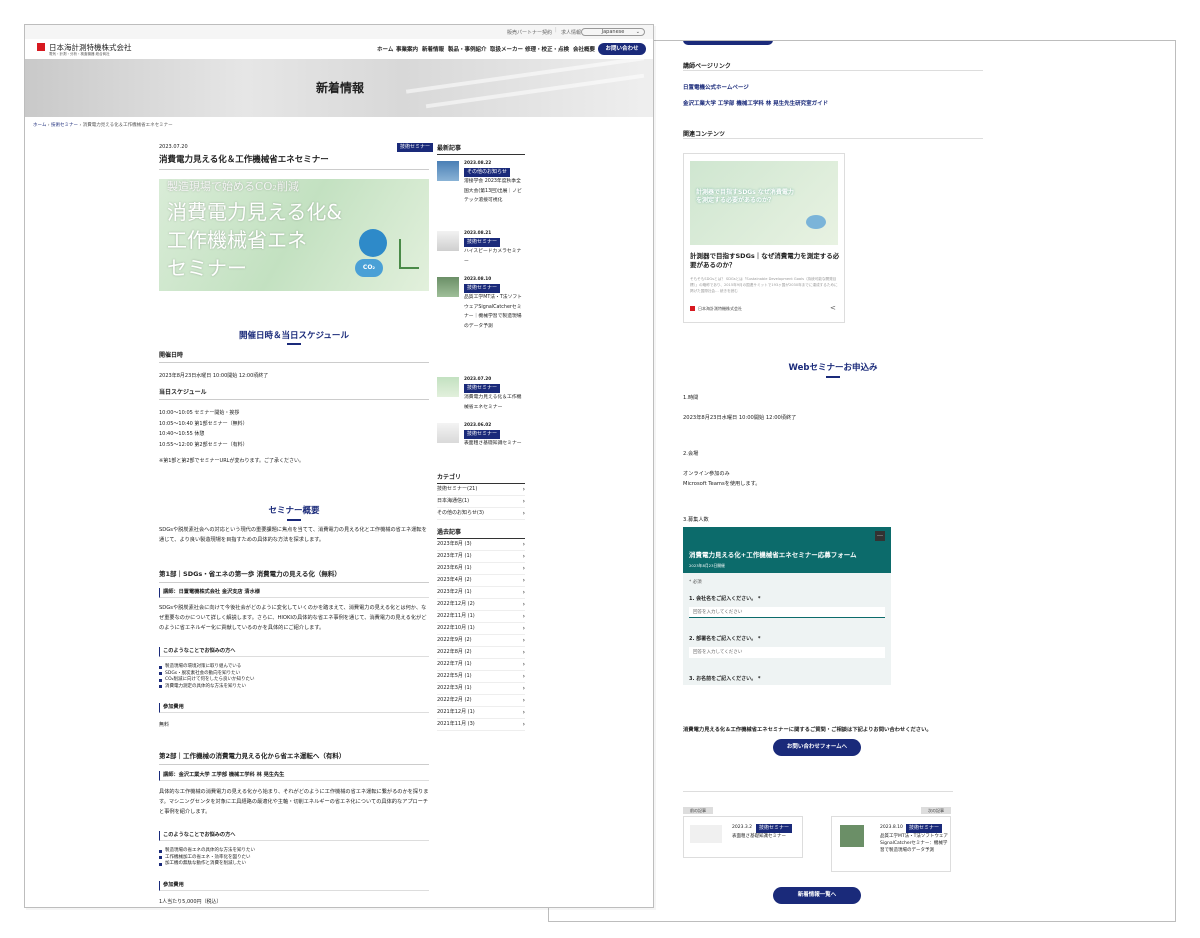 Image resolution: width=1200 pixels, height=938 pixels. Describe the element at coordinates (373, 243) in the screenshot. I see `globe-icon` at that location.